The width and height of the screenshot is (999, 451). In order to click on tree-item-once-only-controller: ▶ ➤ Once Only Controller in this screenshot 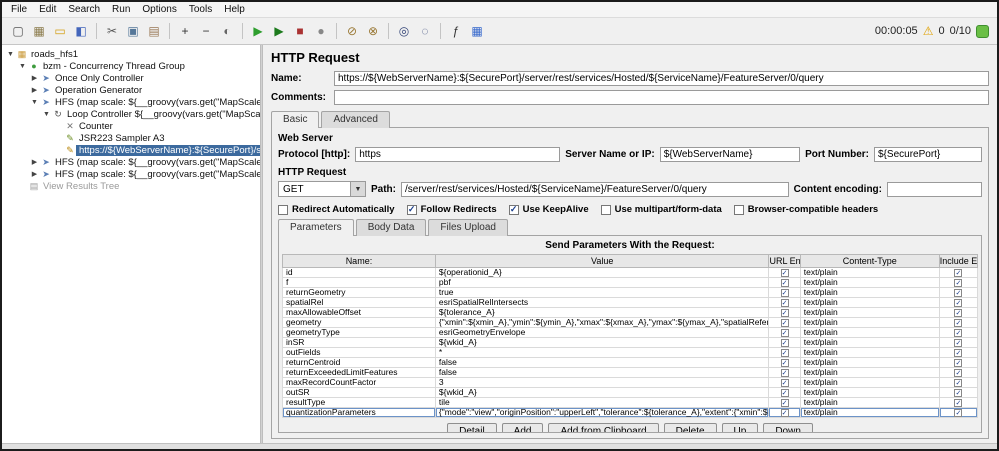, I will do `click(131, 78)`.